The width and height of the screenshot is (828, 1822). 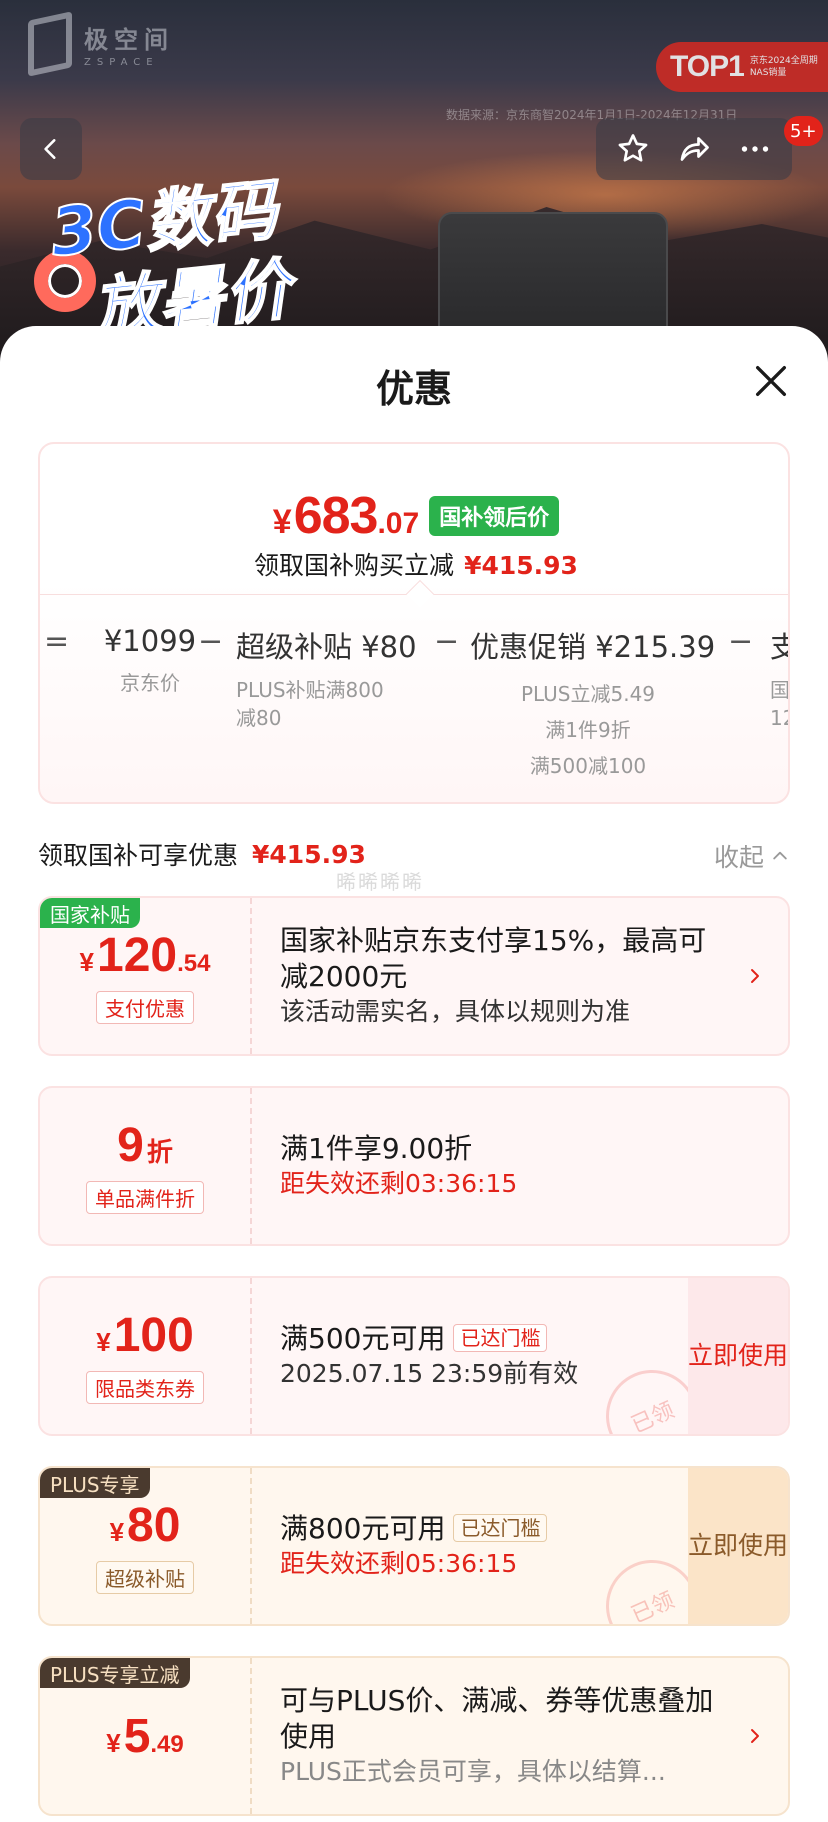 I want to click on collapse-toggle: 收起, so click(x=752, y=856).